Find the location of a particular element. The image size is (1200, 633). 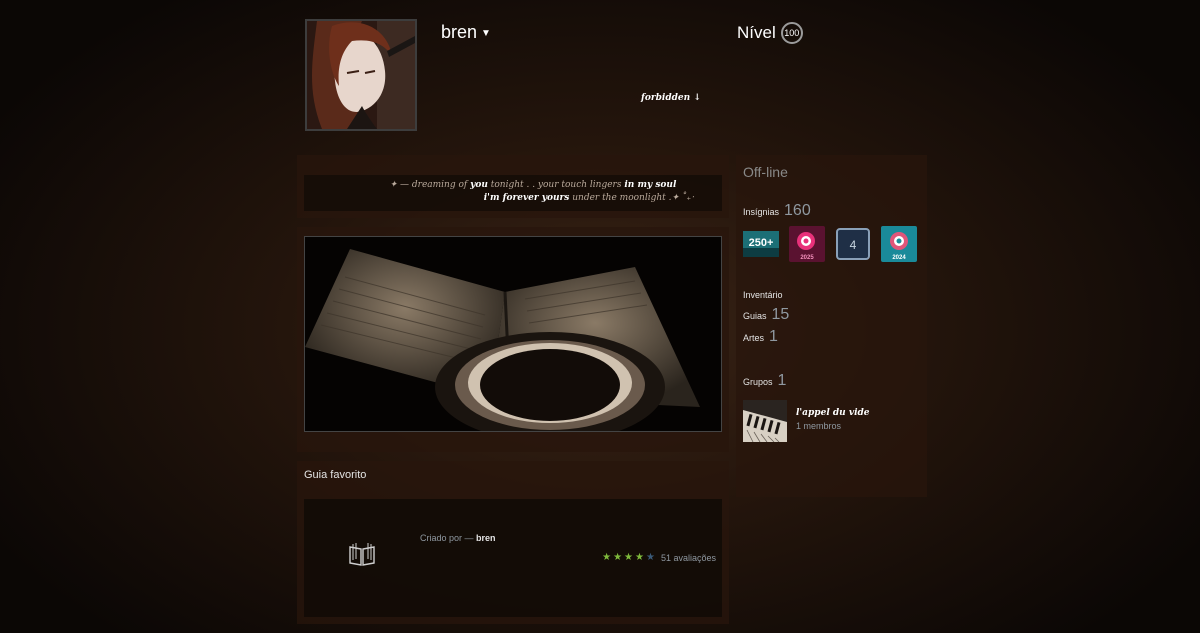

summary-bold-text: in my soul is located at coordinates (650, 185).